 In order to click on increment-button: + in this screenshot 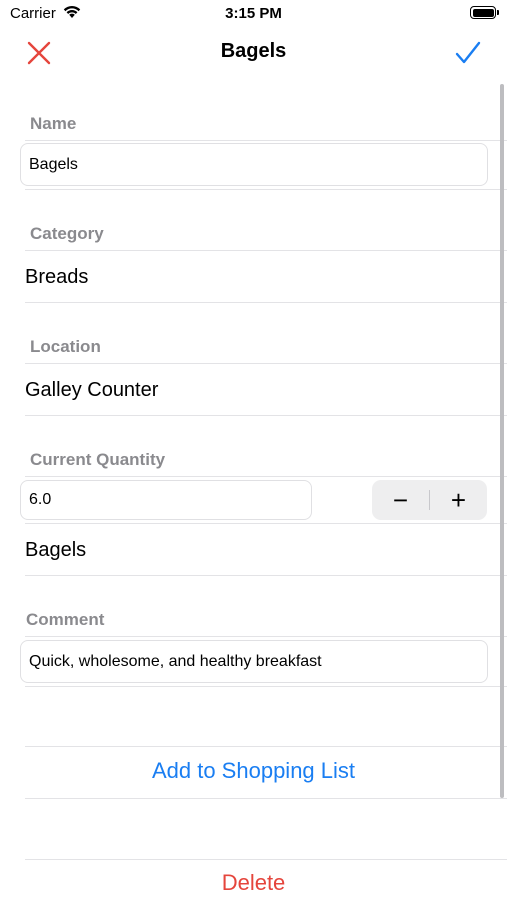, I will do `click(458, 500)`.